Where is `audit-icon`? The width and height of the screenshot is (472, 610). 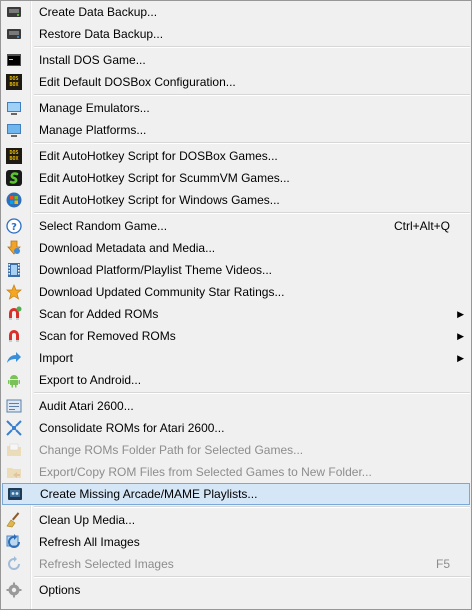 audit-icon is located at coordinates (14, 406).